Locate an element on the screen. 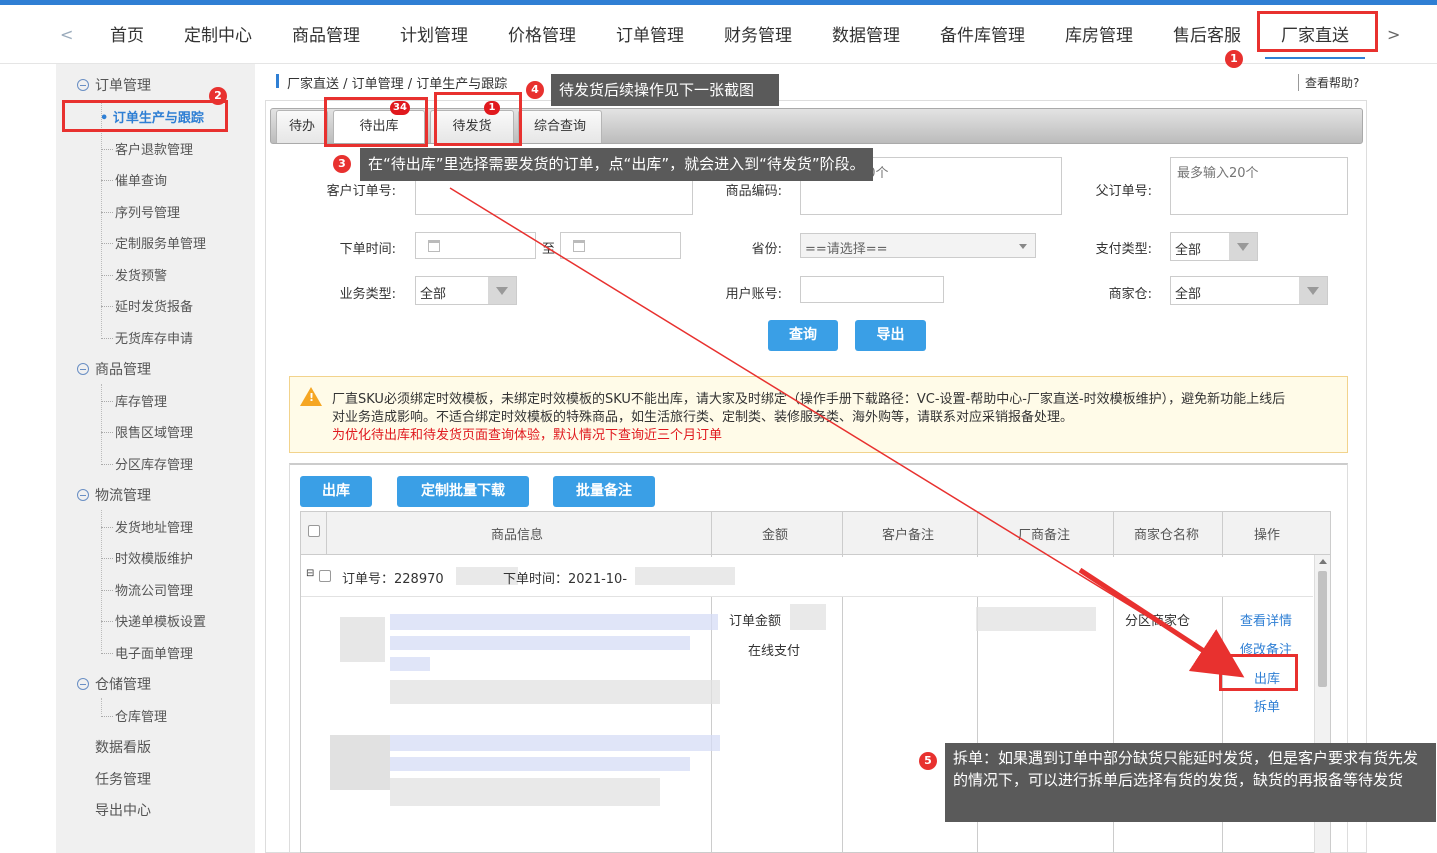 This screenshot has width=1437, height=853. annotation-number-3: 3 is located at coordinates (342, 164).